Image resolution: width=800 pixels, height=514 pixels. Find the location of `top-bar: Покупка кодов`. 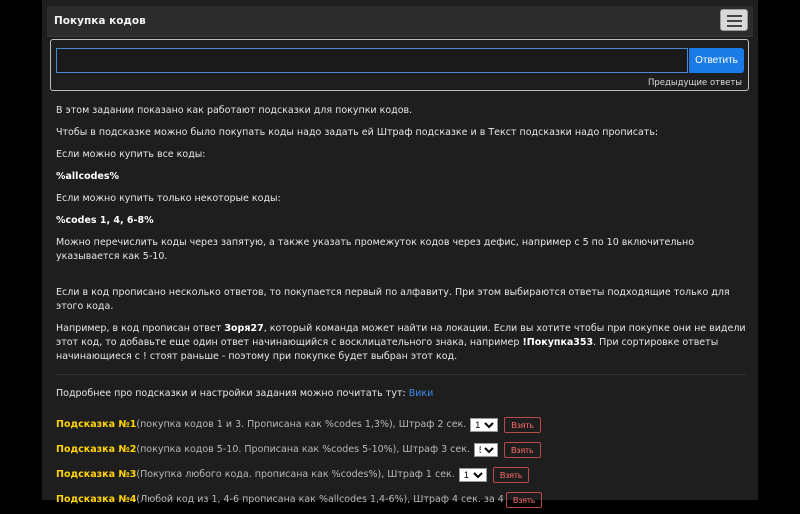

top-bar: Покупка кодов is located at coordinates (400, 21).